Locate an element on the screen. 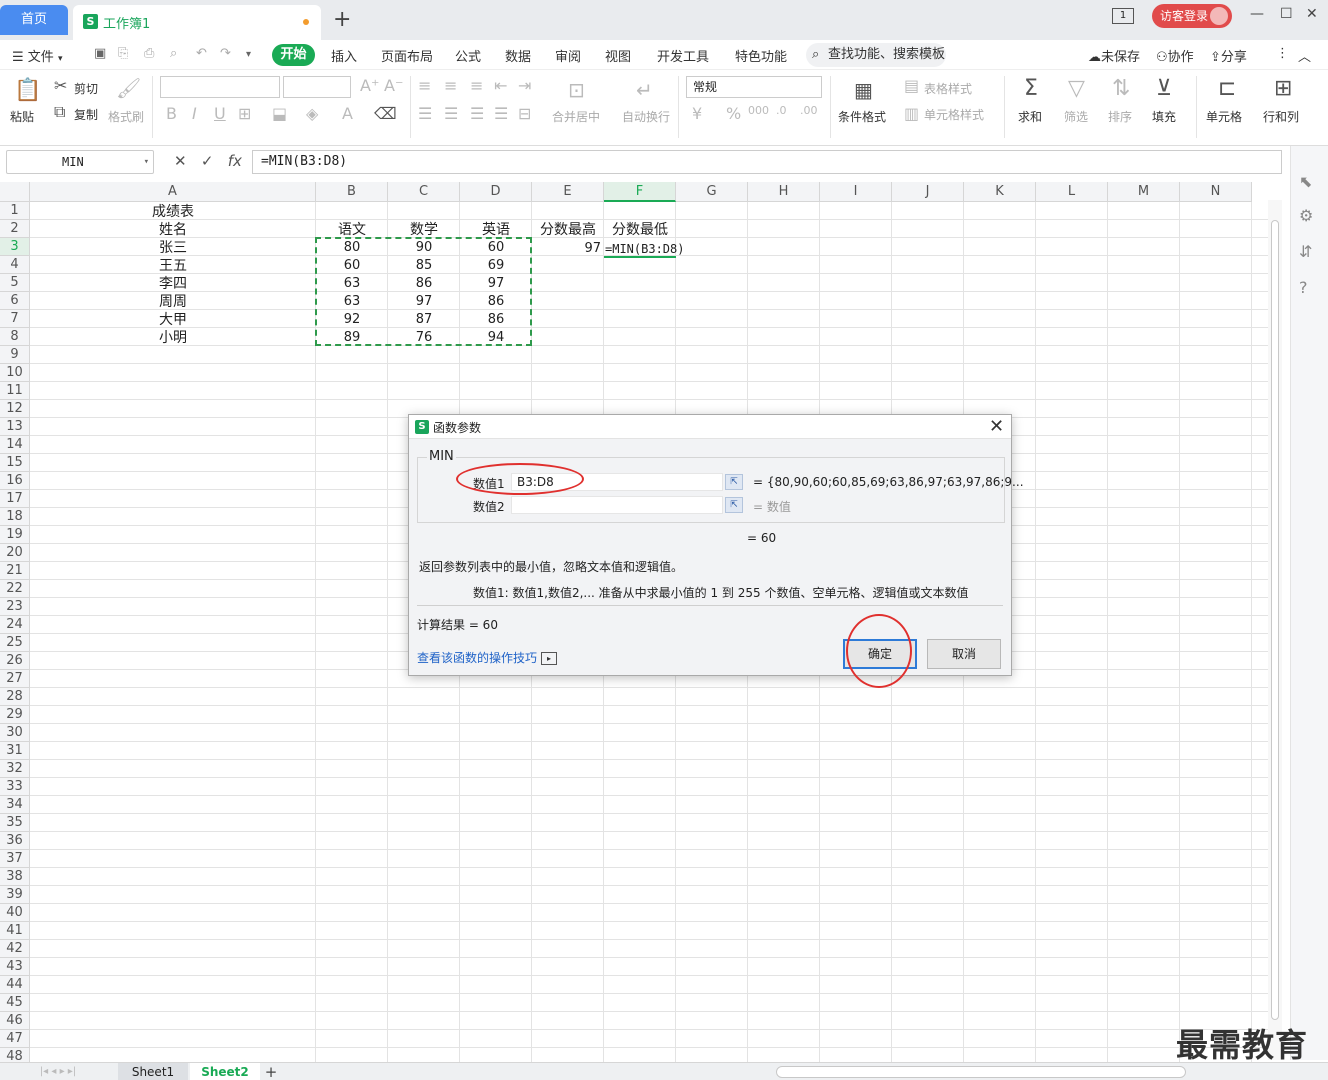  cell-f3-editing: =MIN(B3:D8) is located at coordinates (644, 249).